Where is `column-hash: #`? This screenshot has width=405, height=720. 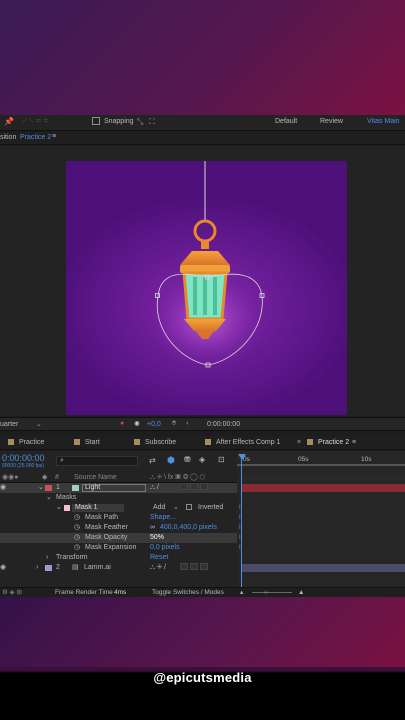
column-hash: # is located at coordinates (57, 477).